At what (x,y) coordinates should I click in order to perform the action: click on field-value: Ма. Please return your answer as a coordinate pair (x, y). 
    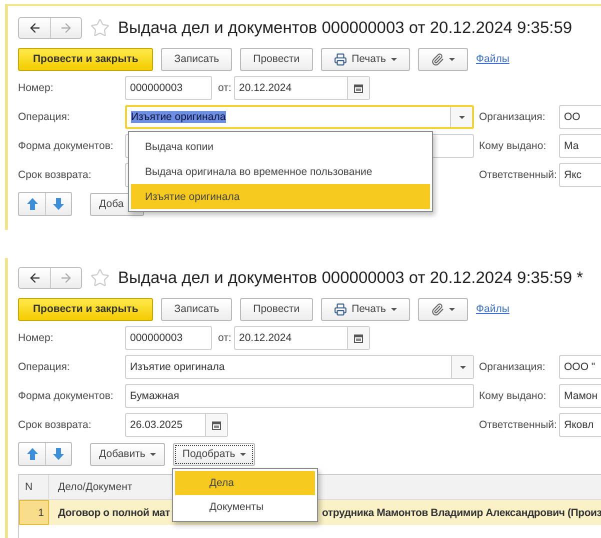
    Looking at the image, I should click on (571, 146).